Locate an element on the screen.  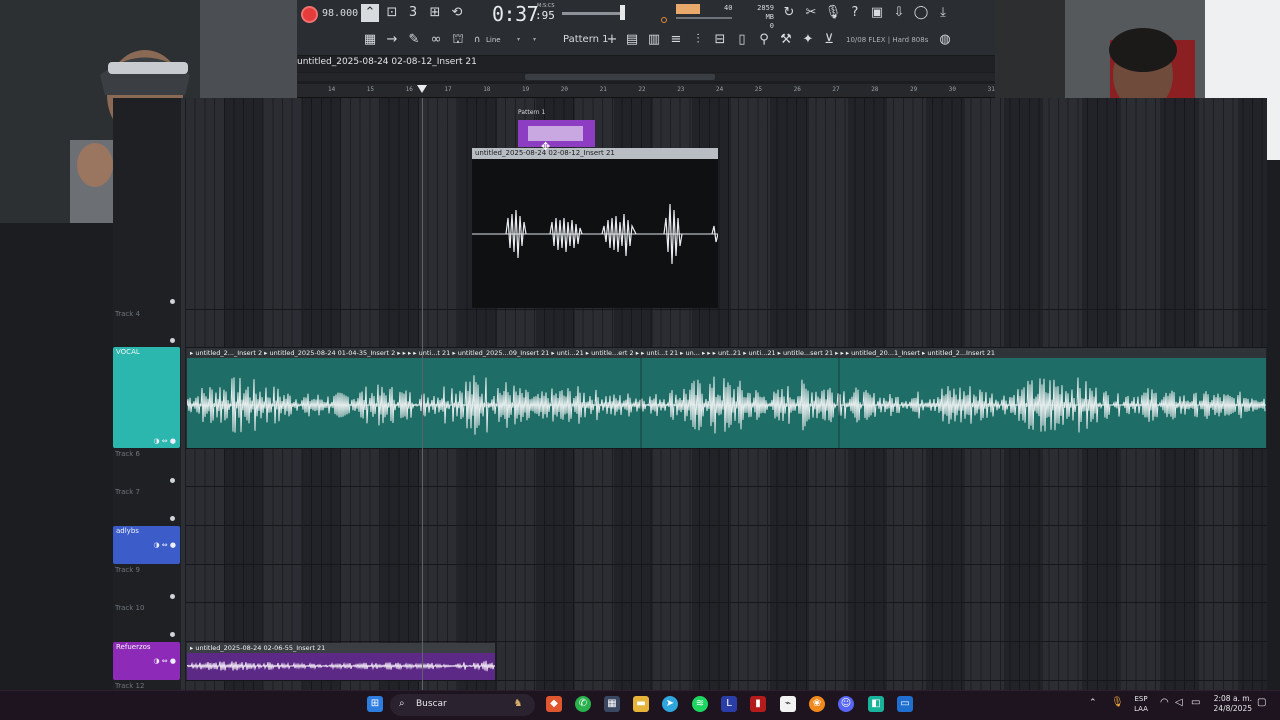
cart-icon: ⊻ is located at coordinates (829, 40).